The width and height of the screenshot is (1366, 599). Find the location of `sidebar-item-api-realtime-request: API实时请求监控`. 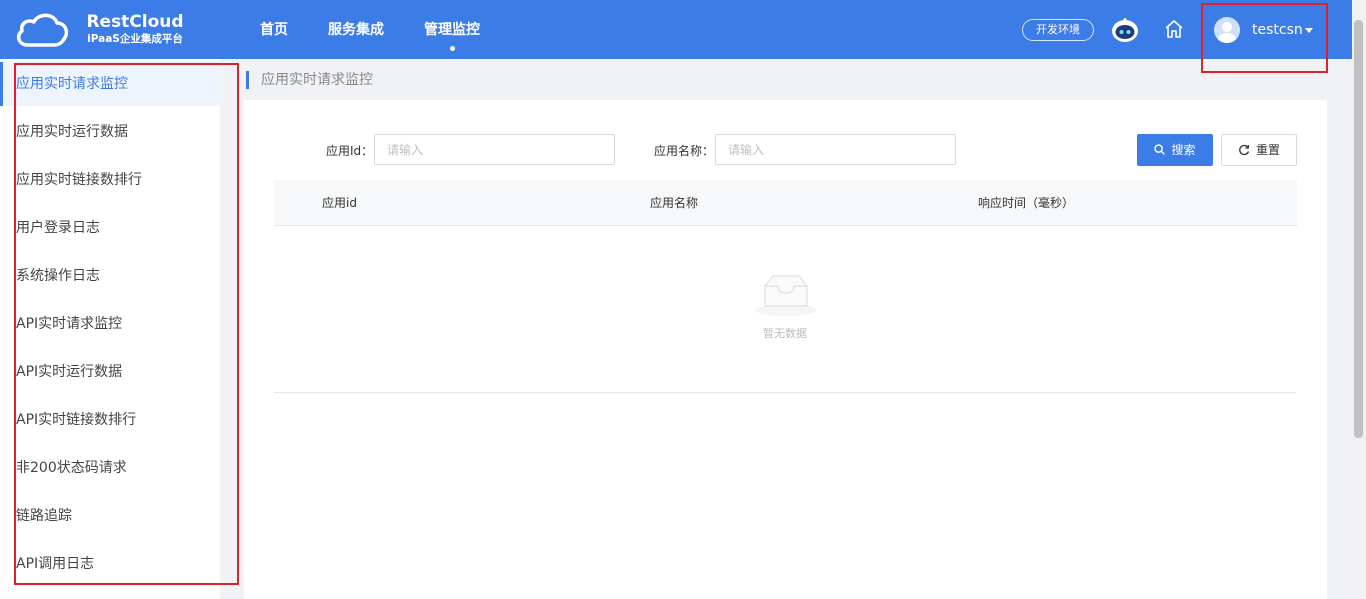

sidebar-item-api-realtime-request: API实时请求监控 is located at coordinates (110, 324).